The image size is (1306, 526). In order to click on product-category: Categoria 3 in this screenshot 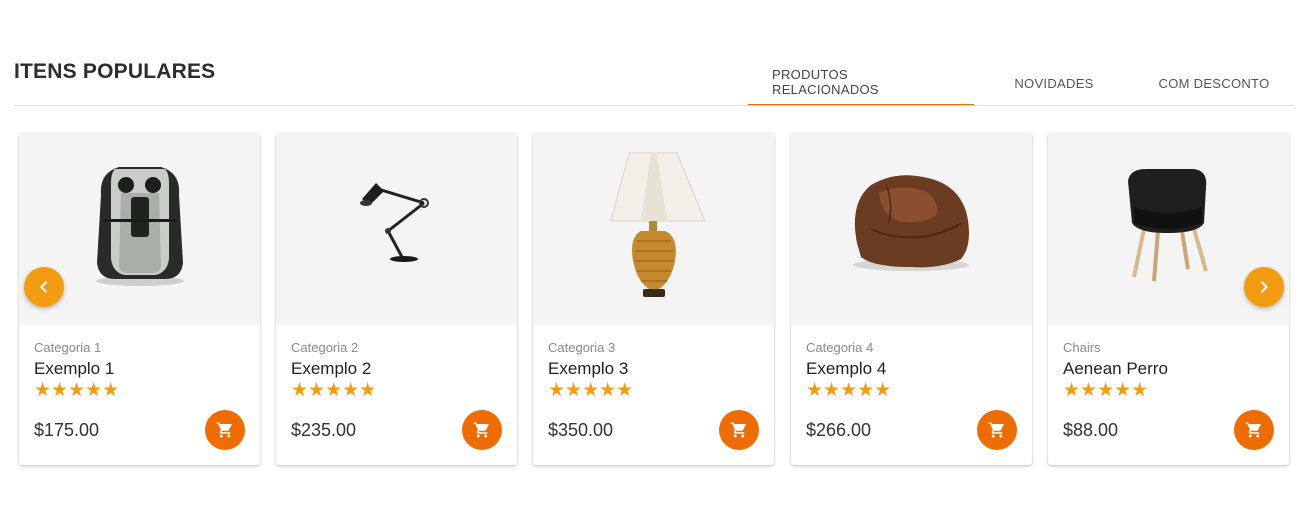, I will do `click(582, 347)`.